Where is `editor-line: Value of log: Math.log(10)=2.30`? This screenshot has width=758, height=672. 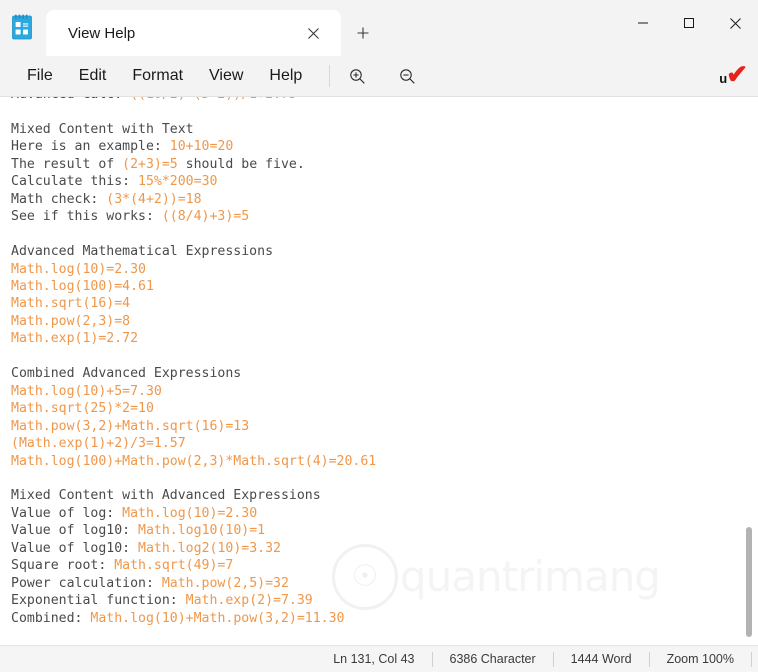 editor-line: Value of log: Math.log(10)=2.30 is located at coordinates (384, 513).